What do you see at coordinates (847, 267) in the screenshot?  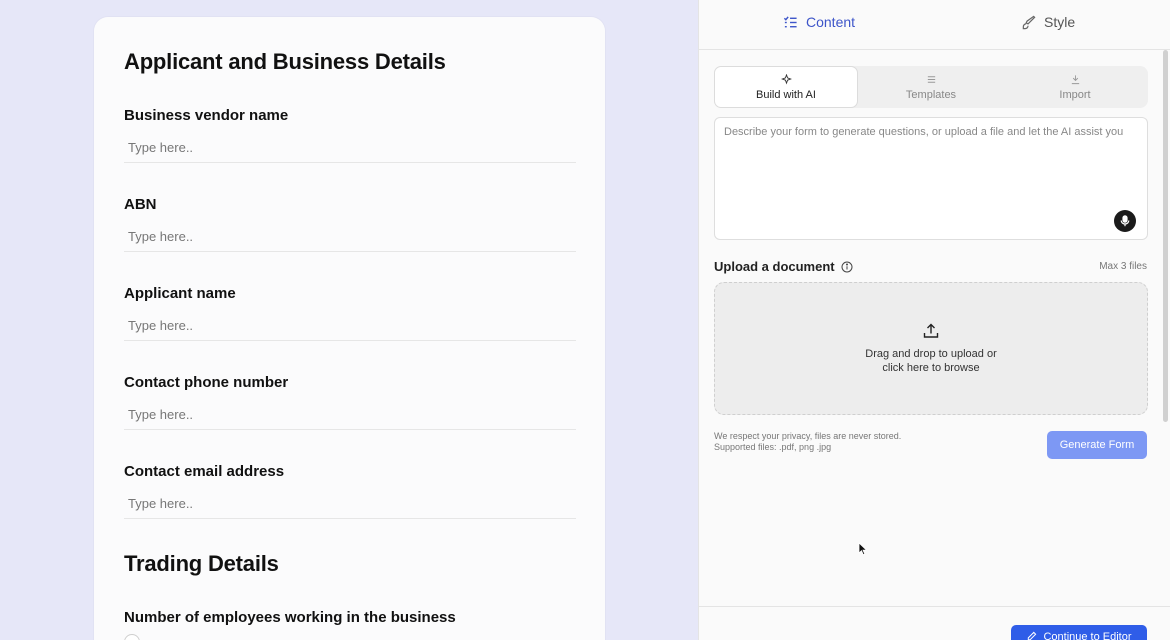 I see `info-icon` at bounding box center [847, 267].